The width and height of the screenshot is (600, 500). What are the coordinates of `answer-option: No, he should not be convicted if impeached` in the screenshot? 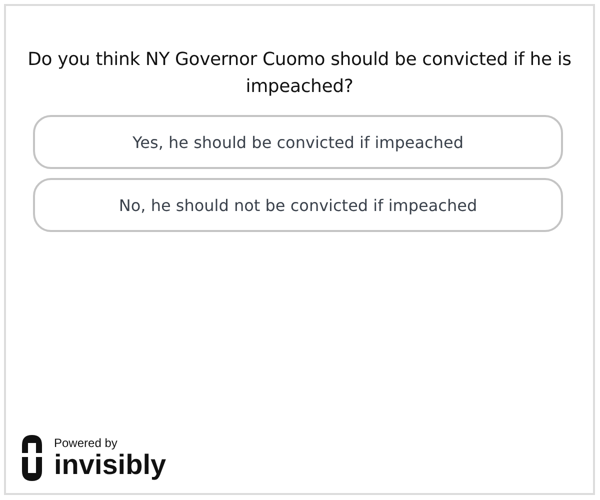 It's located at (298, 205).